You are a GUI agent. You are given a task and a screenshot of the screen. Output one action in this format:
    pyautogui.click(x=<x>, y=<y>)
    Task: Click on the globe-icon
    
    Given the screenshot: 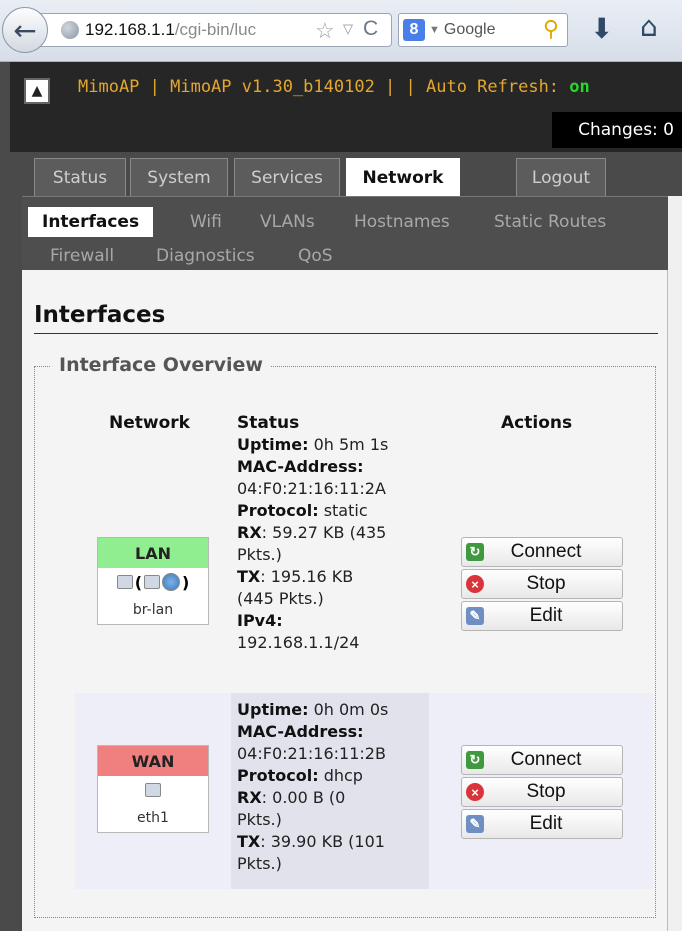 What is the action you would take?
    pyautogui.click(x=70, y=30)
    